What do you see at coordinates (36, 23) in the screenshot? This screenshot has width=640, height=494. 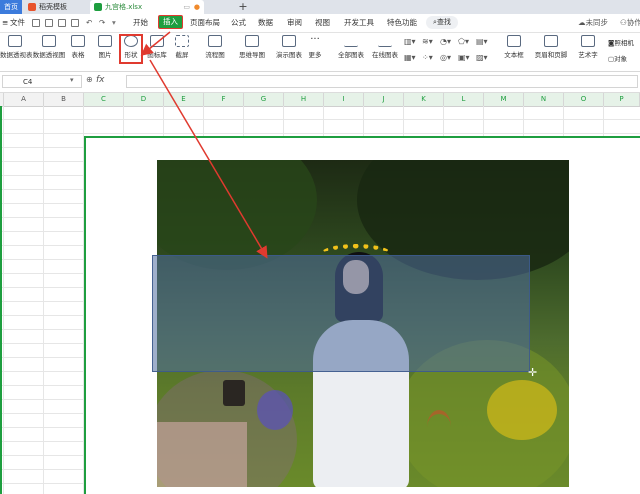 I see `save-icon` at bounding box center [36, 23].